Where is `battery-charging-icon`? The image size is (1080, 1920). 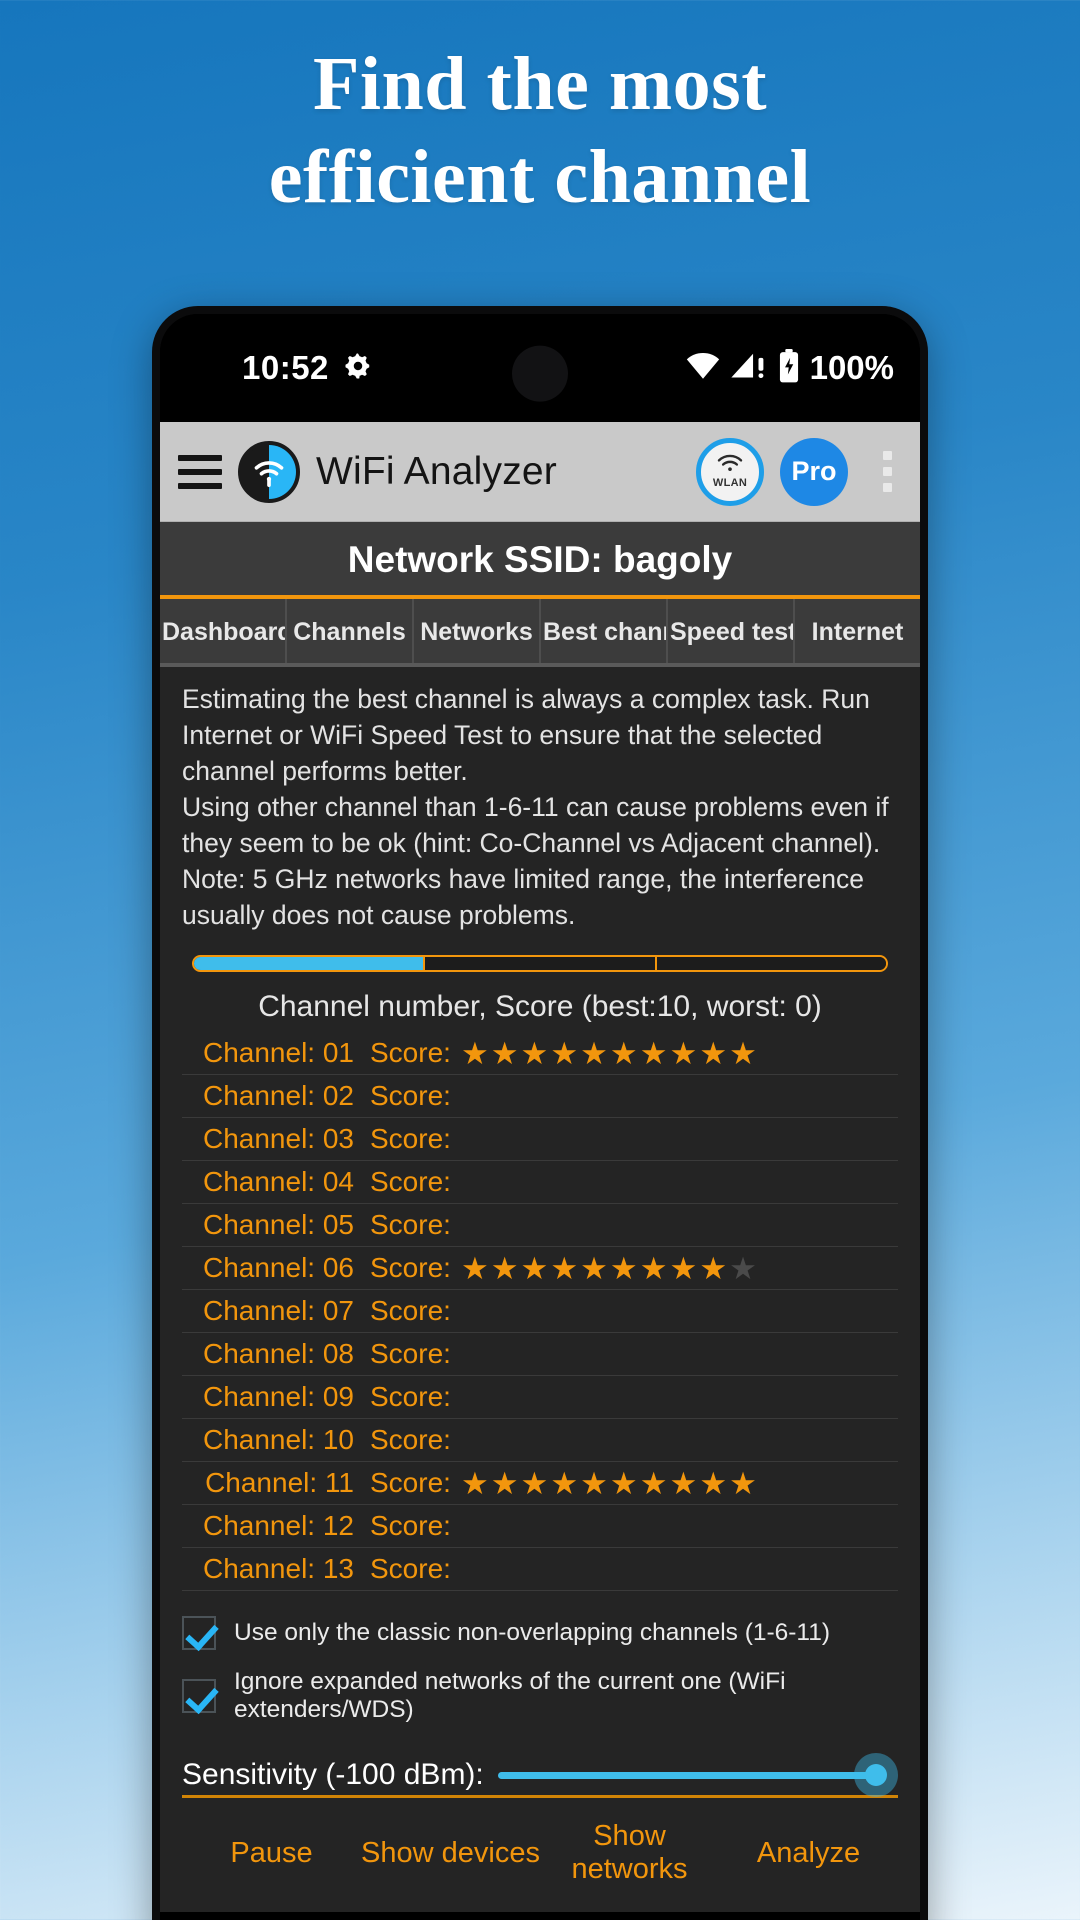
battery-charging-icon is located at coordinates (789, 368).